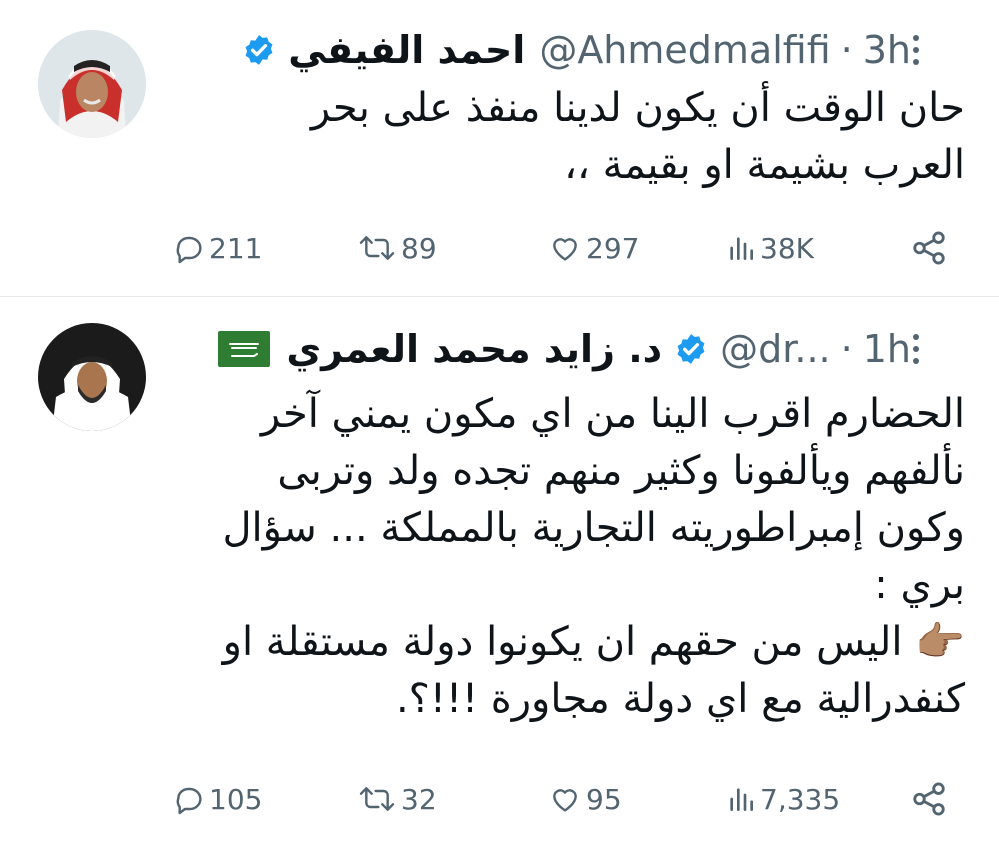  I want to click on retweet-button: 89, so click(397, 248).